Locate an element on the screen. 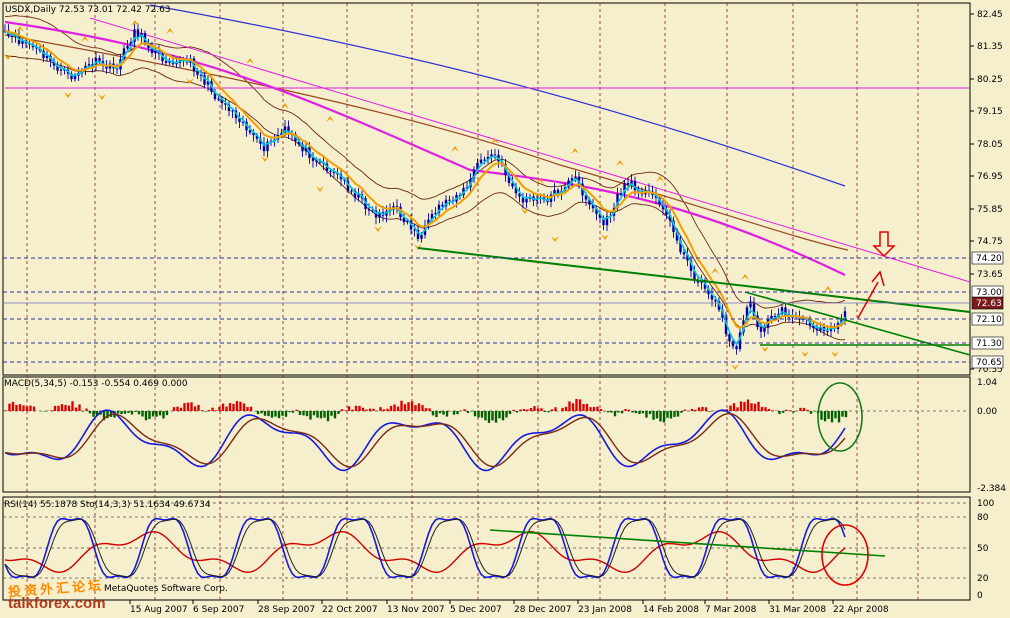 The width and height of the screenshot is (1010, 618). price-level-text: 70.65 is located at coordinates (989, 363).